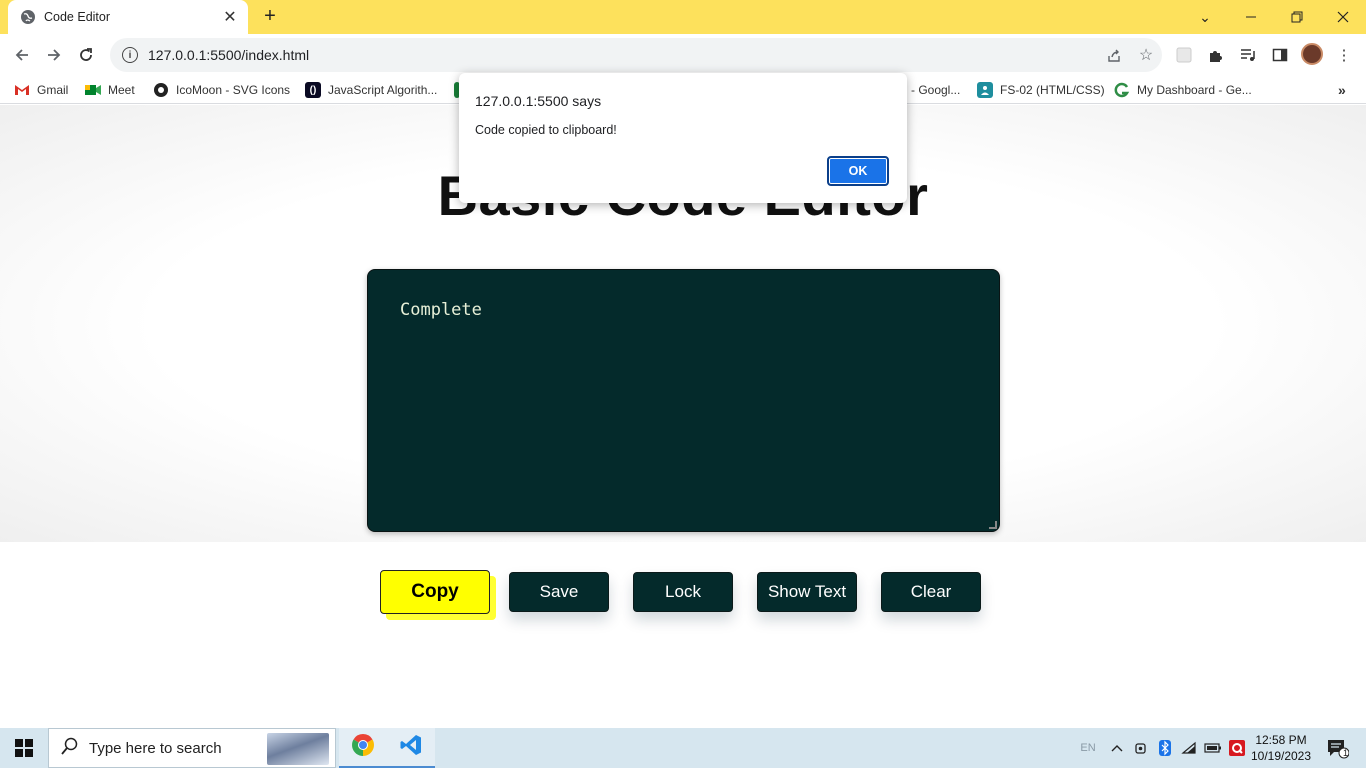 The width and height of the screenshot is (1366, 768). Describe the element at coordinates (54, 55) in the screenshot. I see `forward-arrow-icon` at that location.